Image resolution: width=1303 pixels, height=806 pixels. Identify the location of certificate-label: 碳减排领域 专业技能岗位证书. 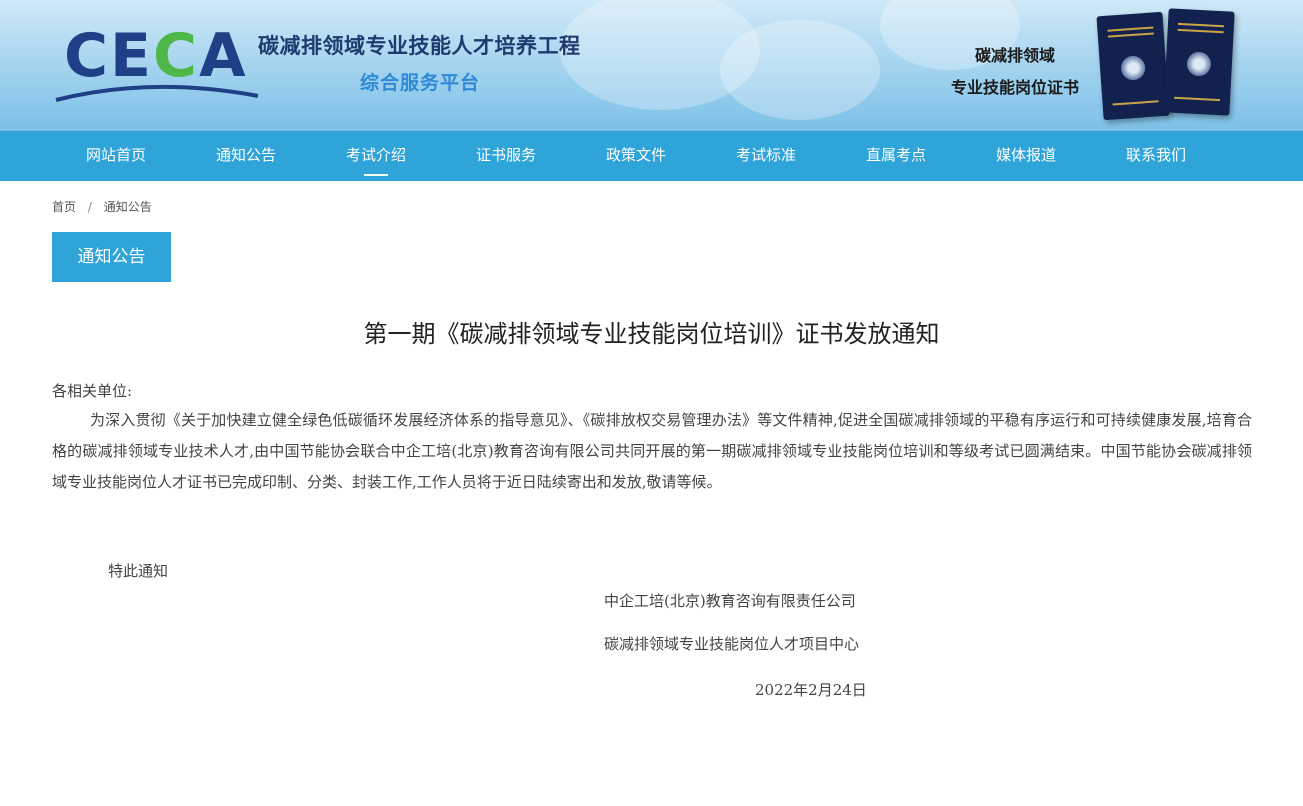
(1015, 72).